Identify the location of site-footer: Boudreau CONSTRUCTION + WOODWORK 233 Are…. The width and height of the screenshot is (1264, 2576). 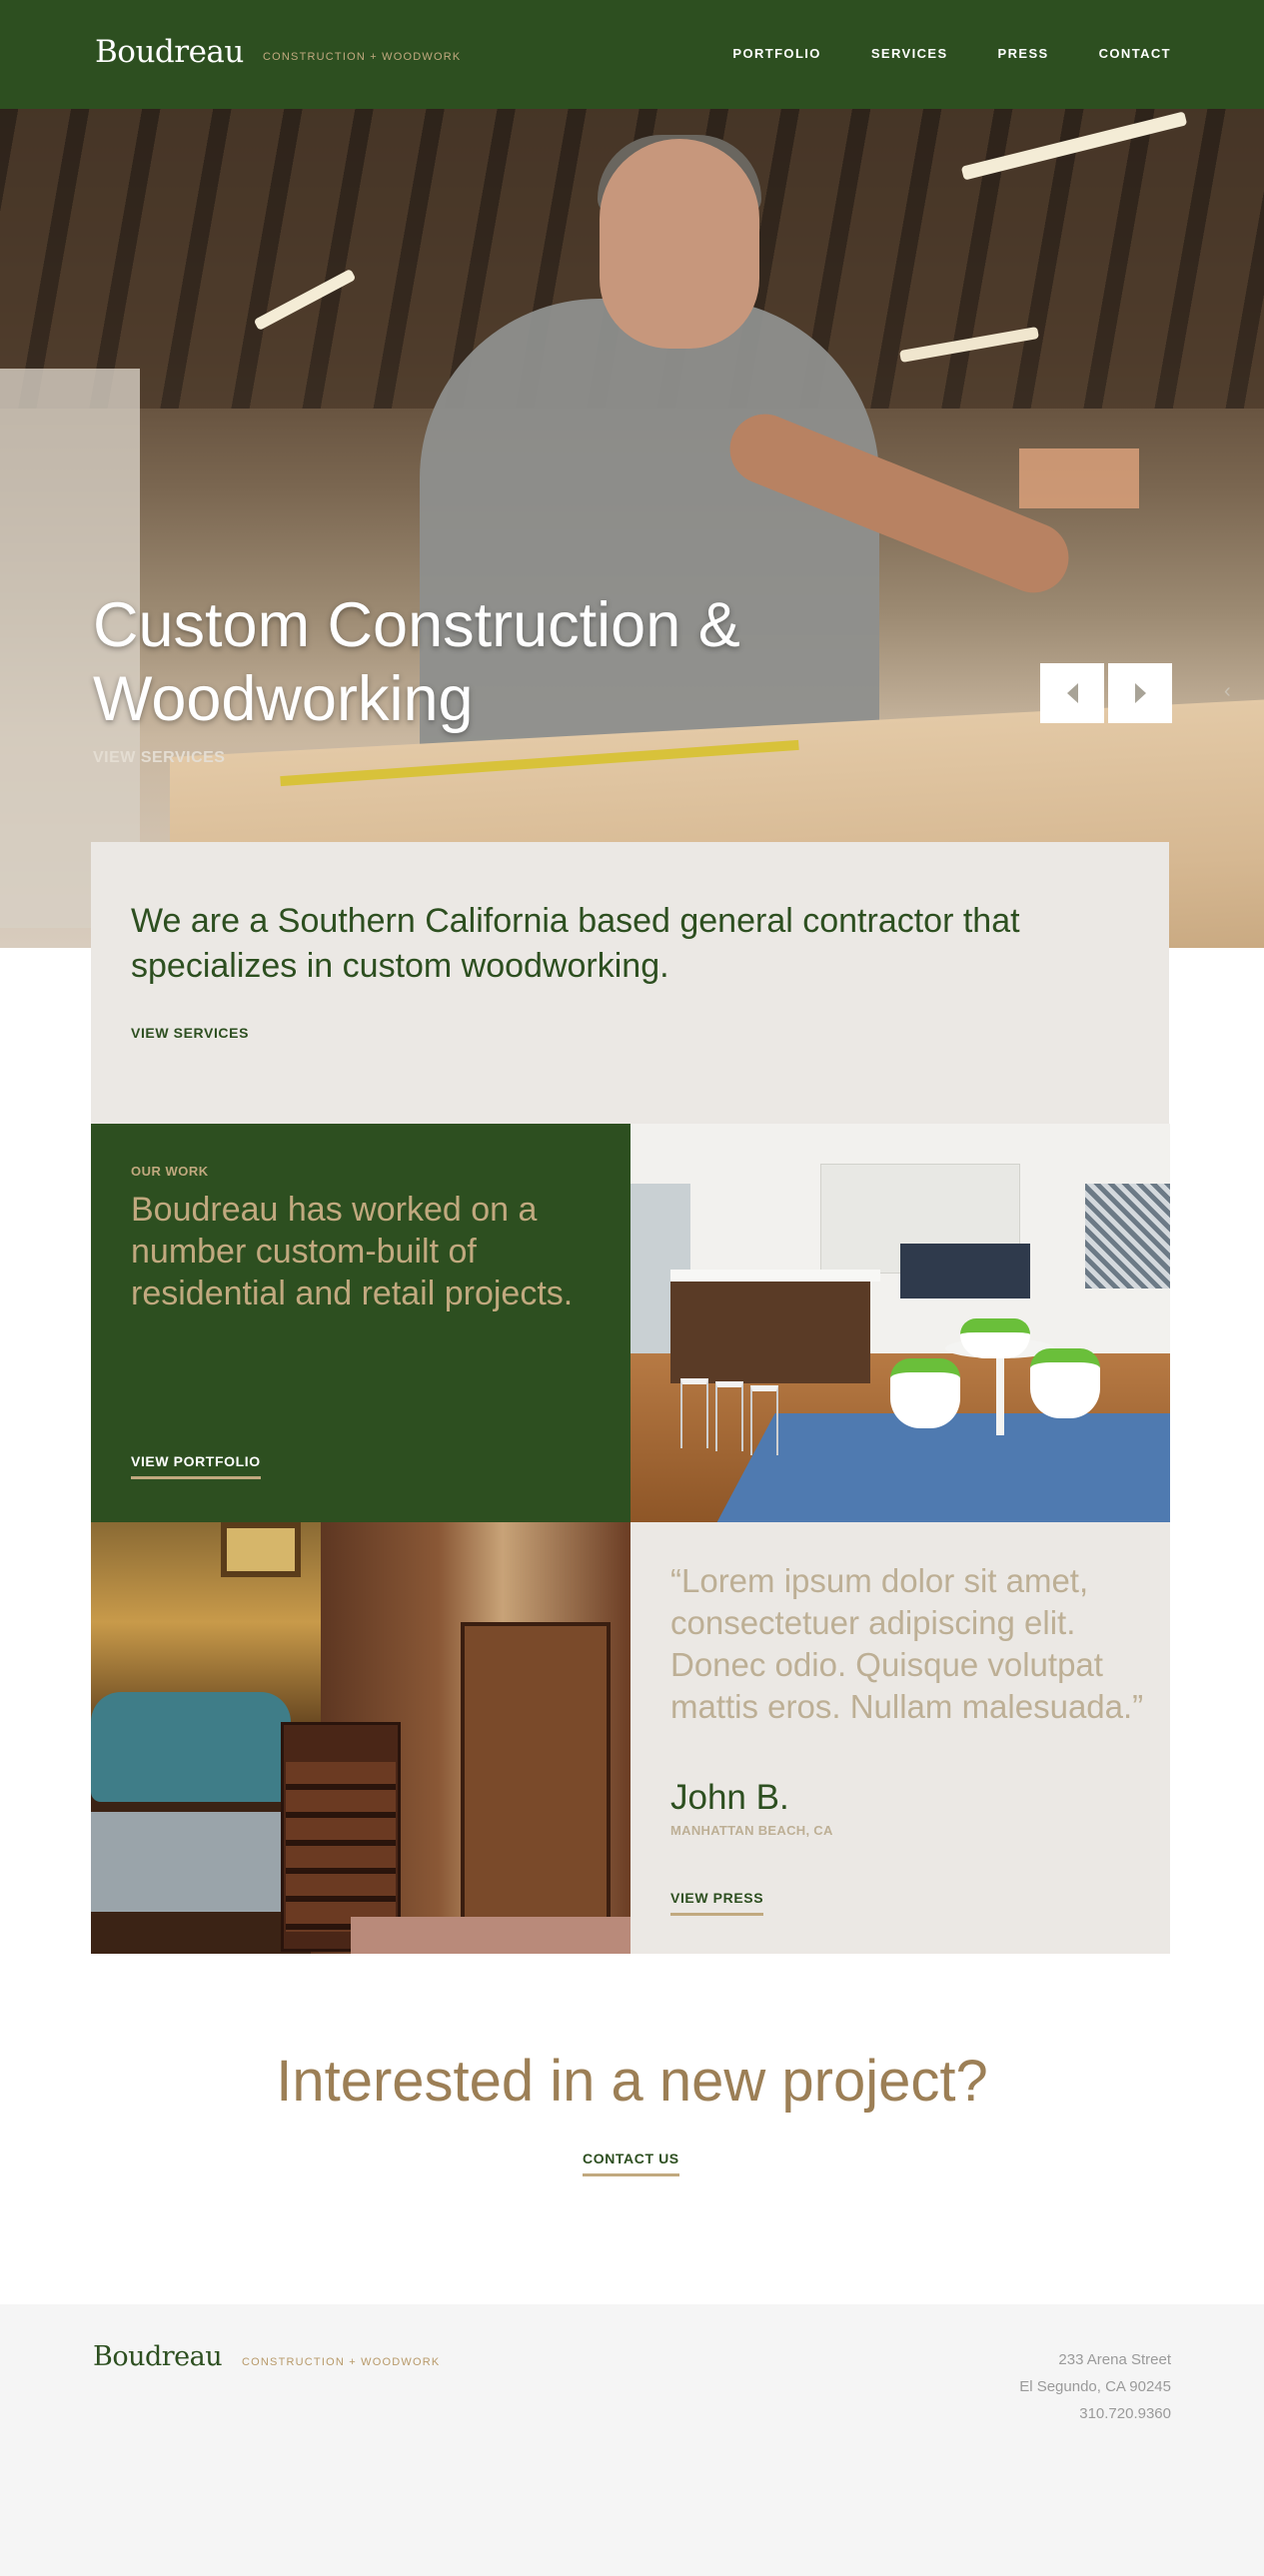
(632, 2440).